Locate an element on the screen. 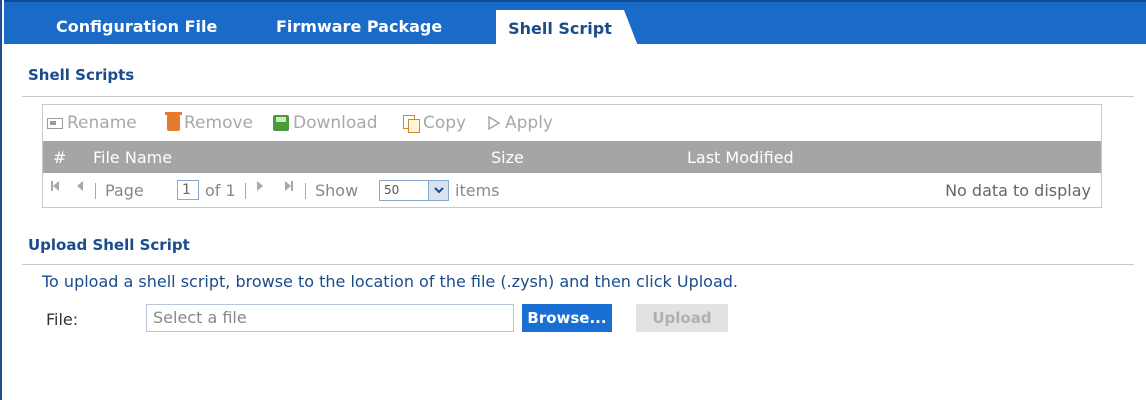 The width and height of the screenshot is (1146, 400). next-page-button is located at coordinates (260, 186).